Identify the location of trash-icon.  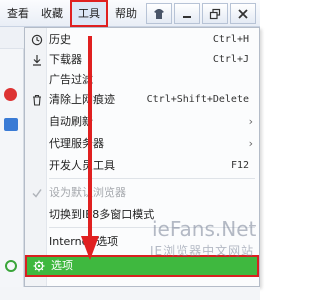
(36, 99).